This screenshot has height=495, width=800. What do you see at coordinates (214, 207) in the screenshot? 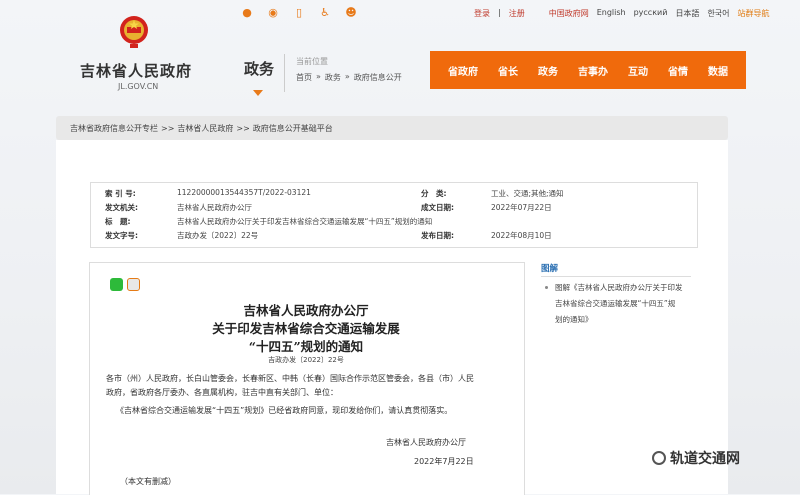
I see `meta-issuer-value: 吉林省人民政府办公厅` at bounding box center [214, 207].